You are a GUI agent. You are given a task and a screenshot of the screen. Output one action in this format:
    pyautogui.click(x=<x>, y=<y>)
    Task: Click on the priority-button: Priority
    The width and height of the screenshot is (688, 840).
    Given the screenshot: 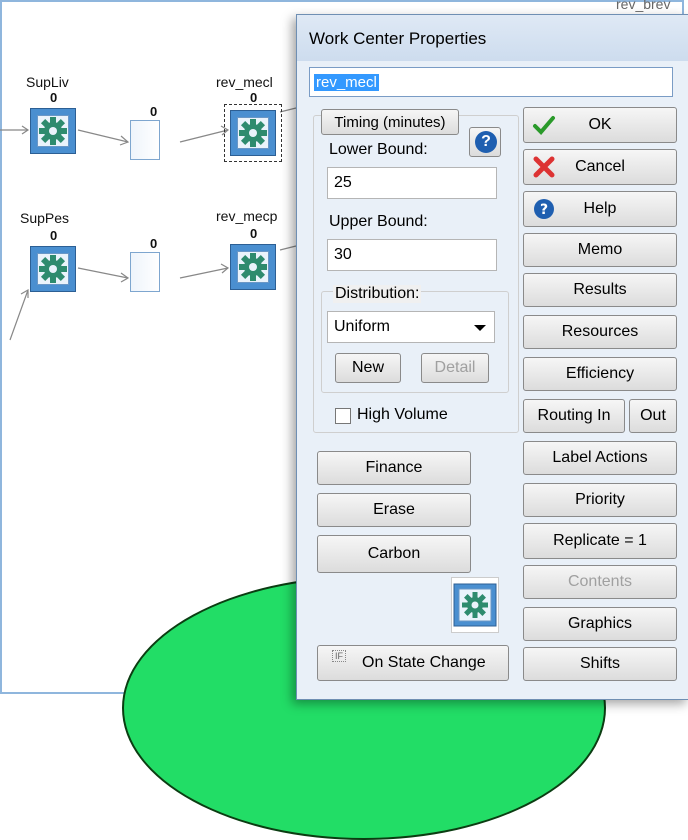 What is the action you would take?
    pyautogui.click(x=600, y=500)
    